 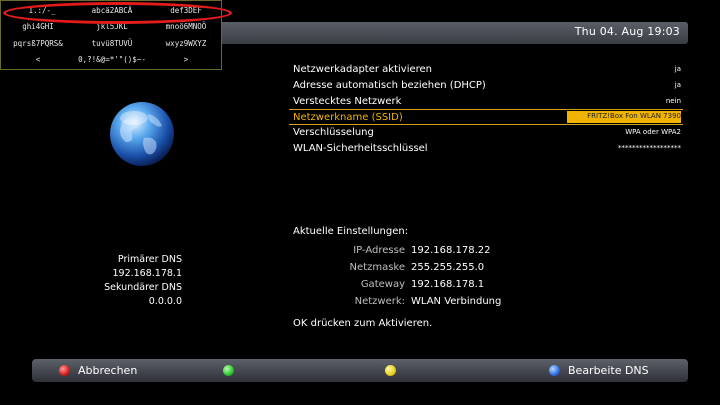 I want to click on current-settings-title: Aktuelle Einstellungen:, so click(x=351, y=231).